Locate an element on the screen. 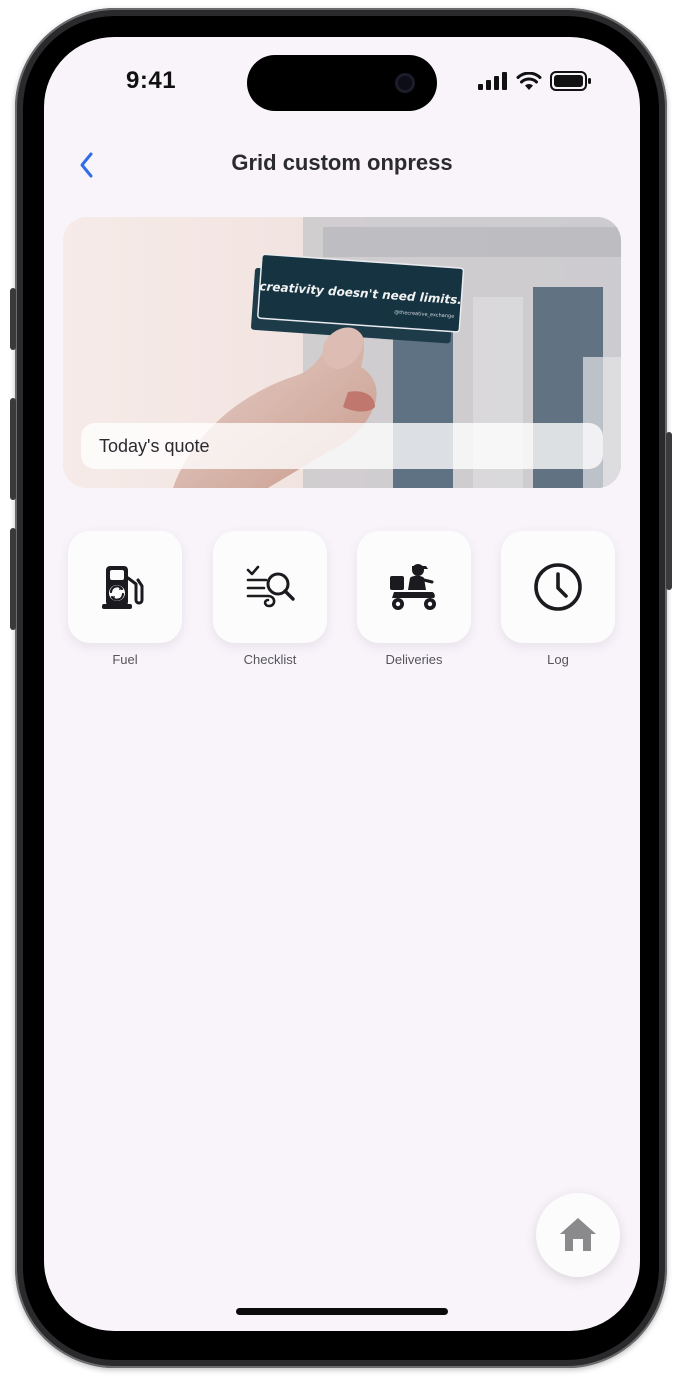 The image size is (681, 1377). home-indicator is located at coordinates (342, 1311).